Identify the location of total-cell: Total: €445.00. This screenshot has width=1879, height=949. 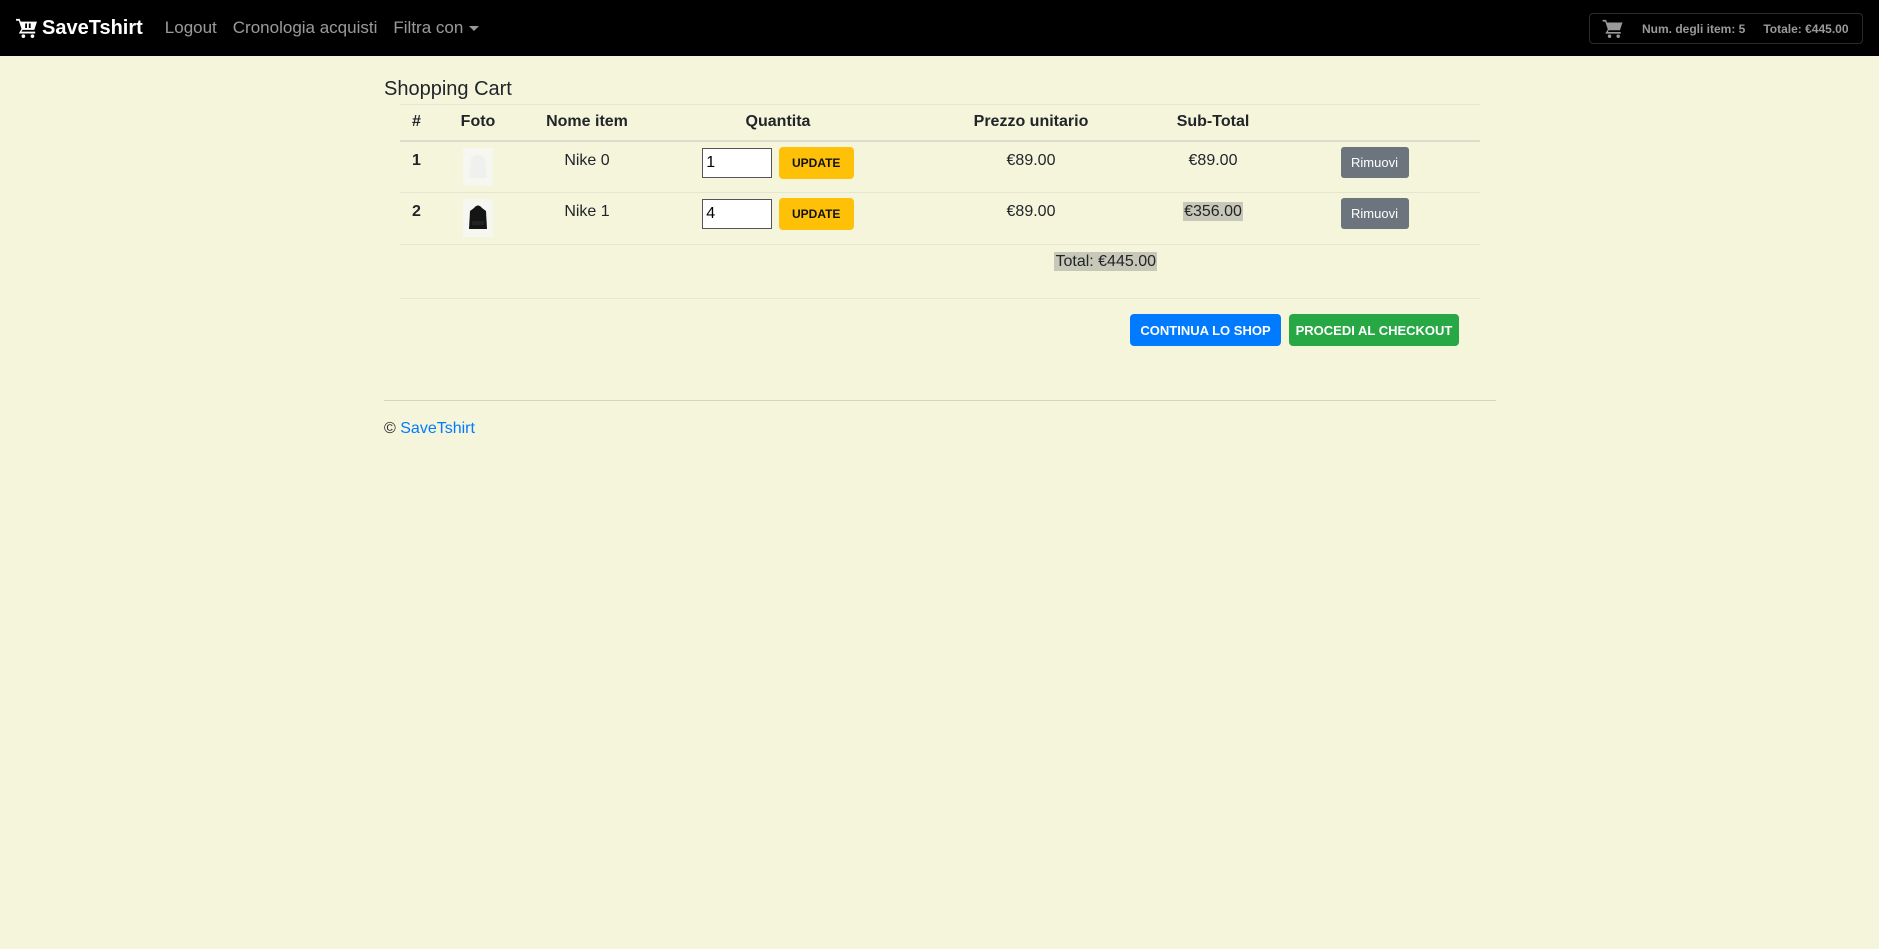
(904, 271).